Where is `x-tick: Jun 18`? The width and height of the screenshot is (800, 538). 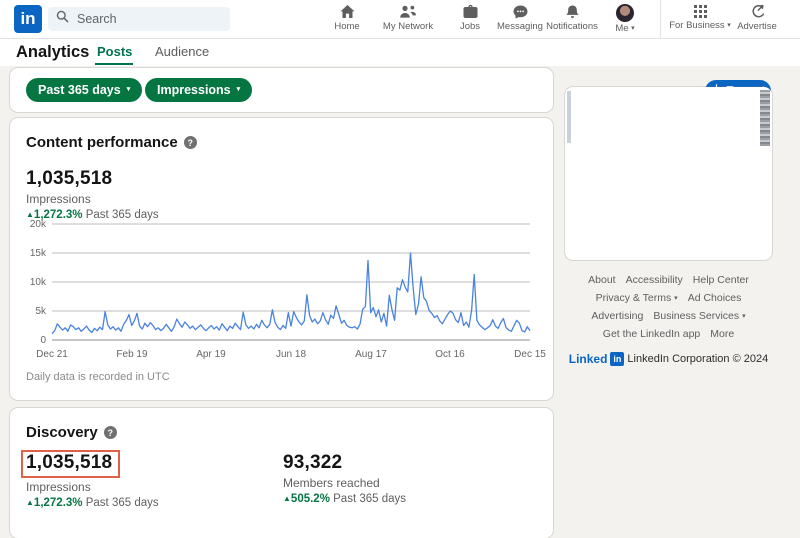
x-tick: Jun 18 is located at coordinates (291, 354).